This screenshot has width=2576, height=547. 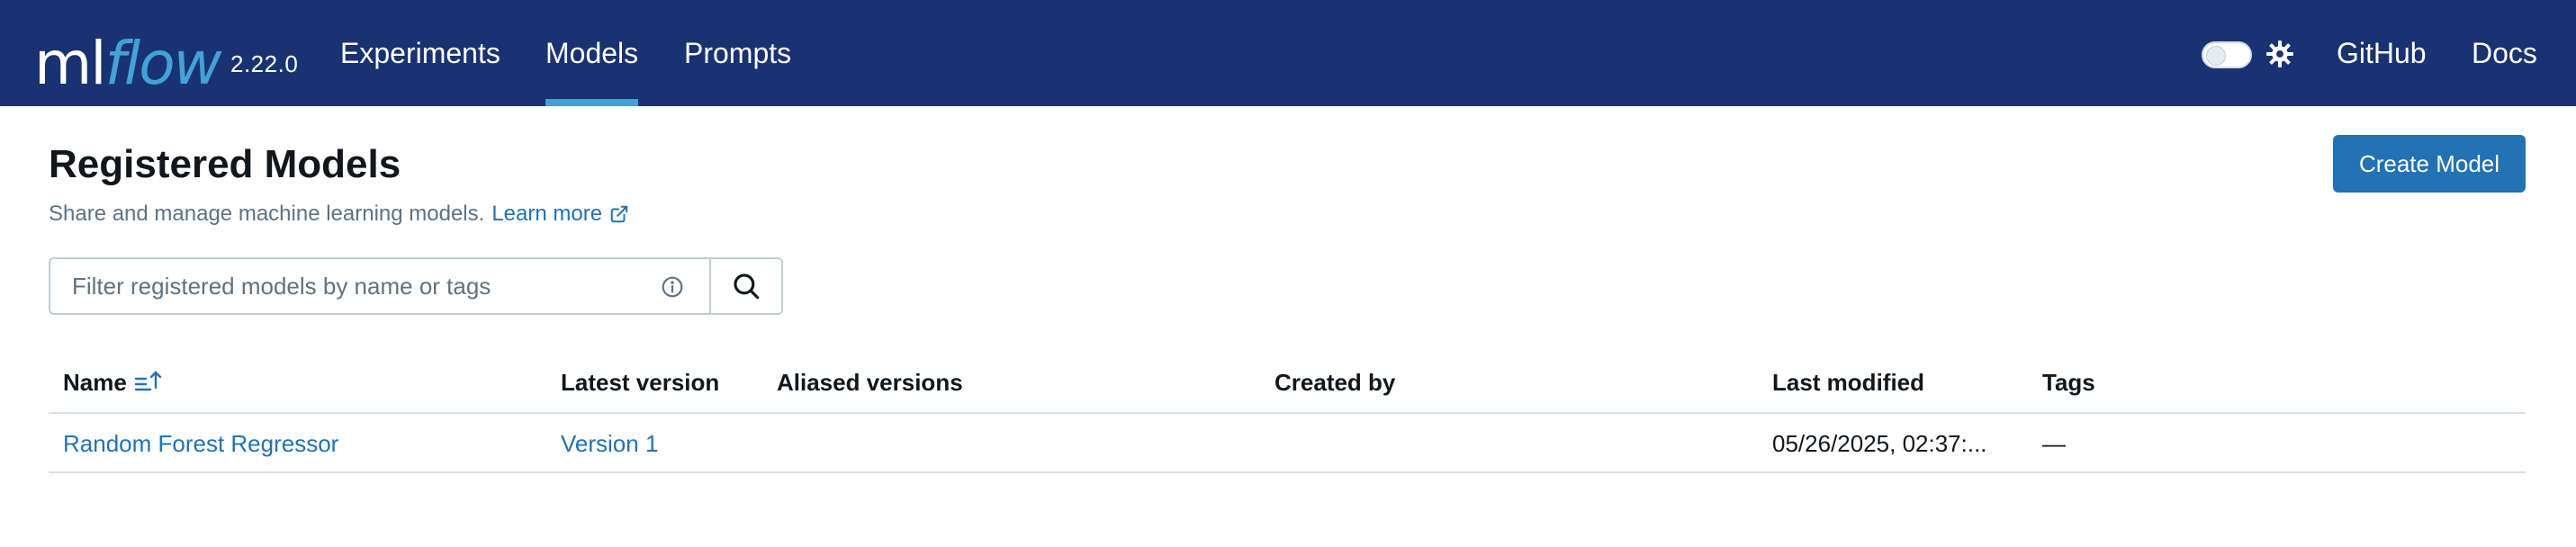 I want to click on tags-cell: —, so click(x=2054, y=443).